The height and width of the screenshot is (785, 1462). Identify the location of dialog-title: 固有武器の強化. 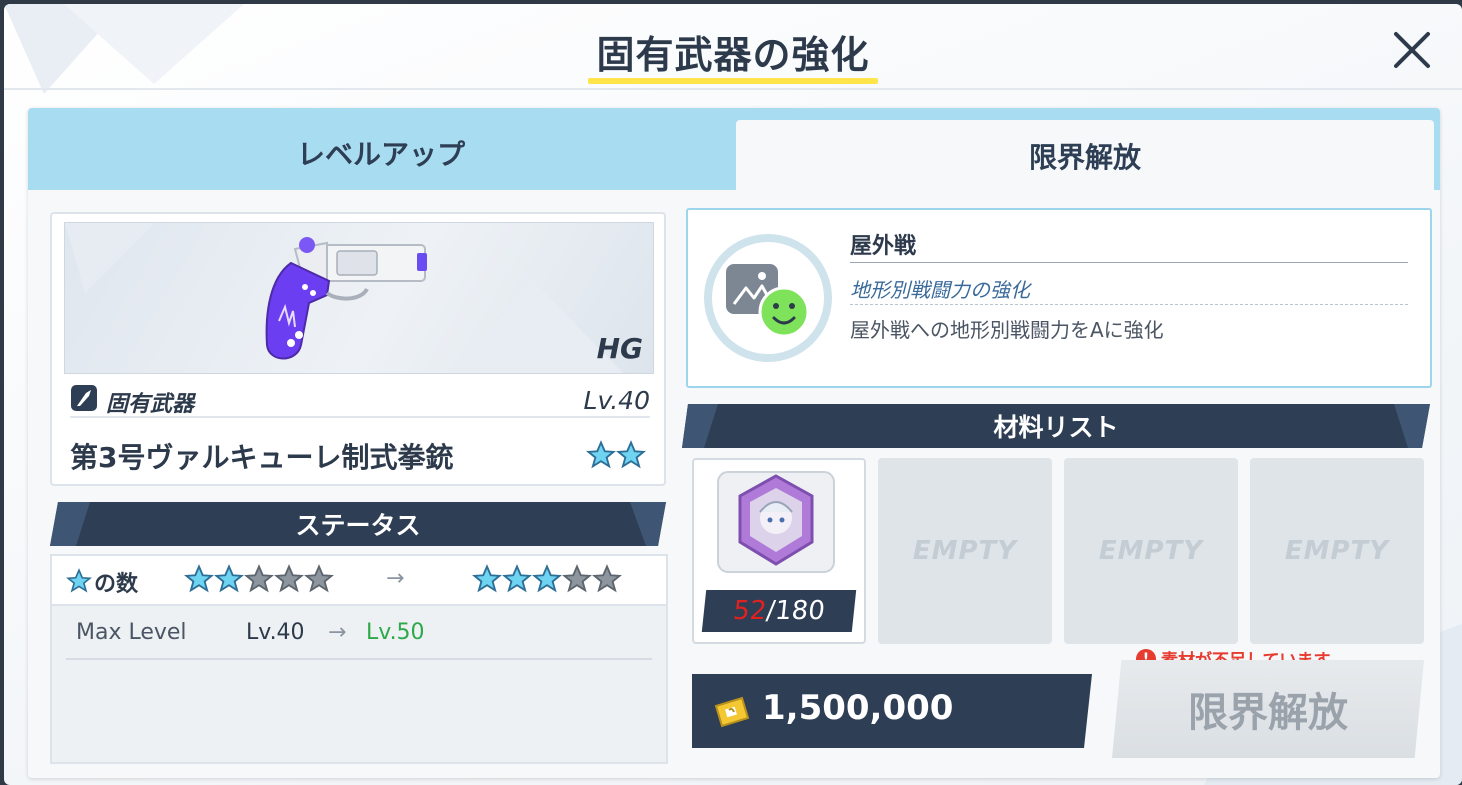
(733, 55).